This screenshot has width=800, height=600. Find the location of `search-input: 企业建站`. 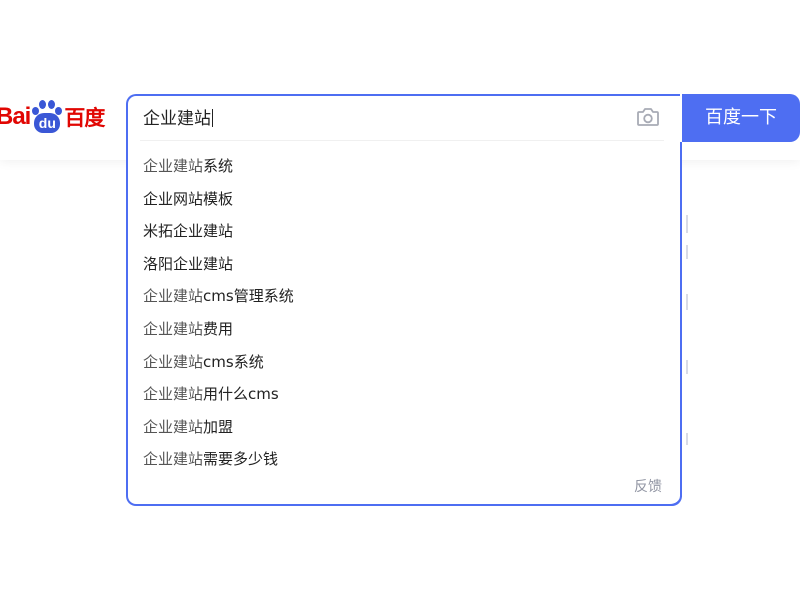

search-input: 企业建站 is located at coordinates (383, 119).